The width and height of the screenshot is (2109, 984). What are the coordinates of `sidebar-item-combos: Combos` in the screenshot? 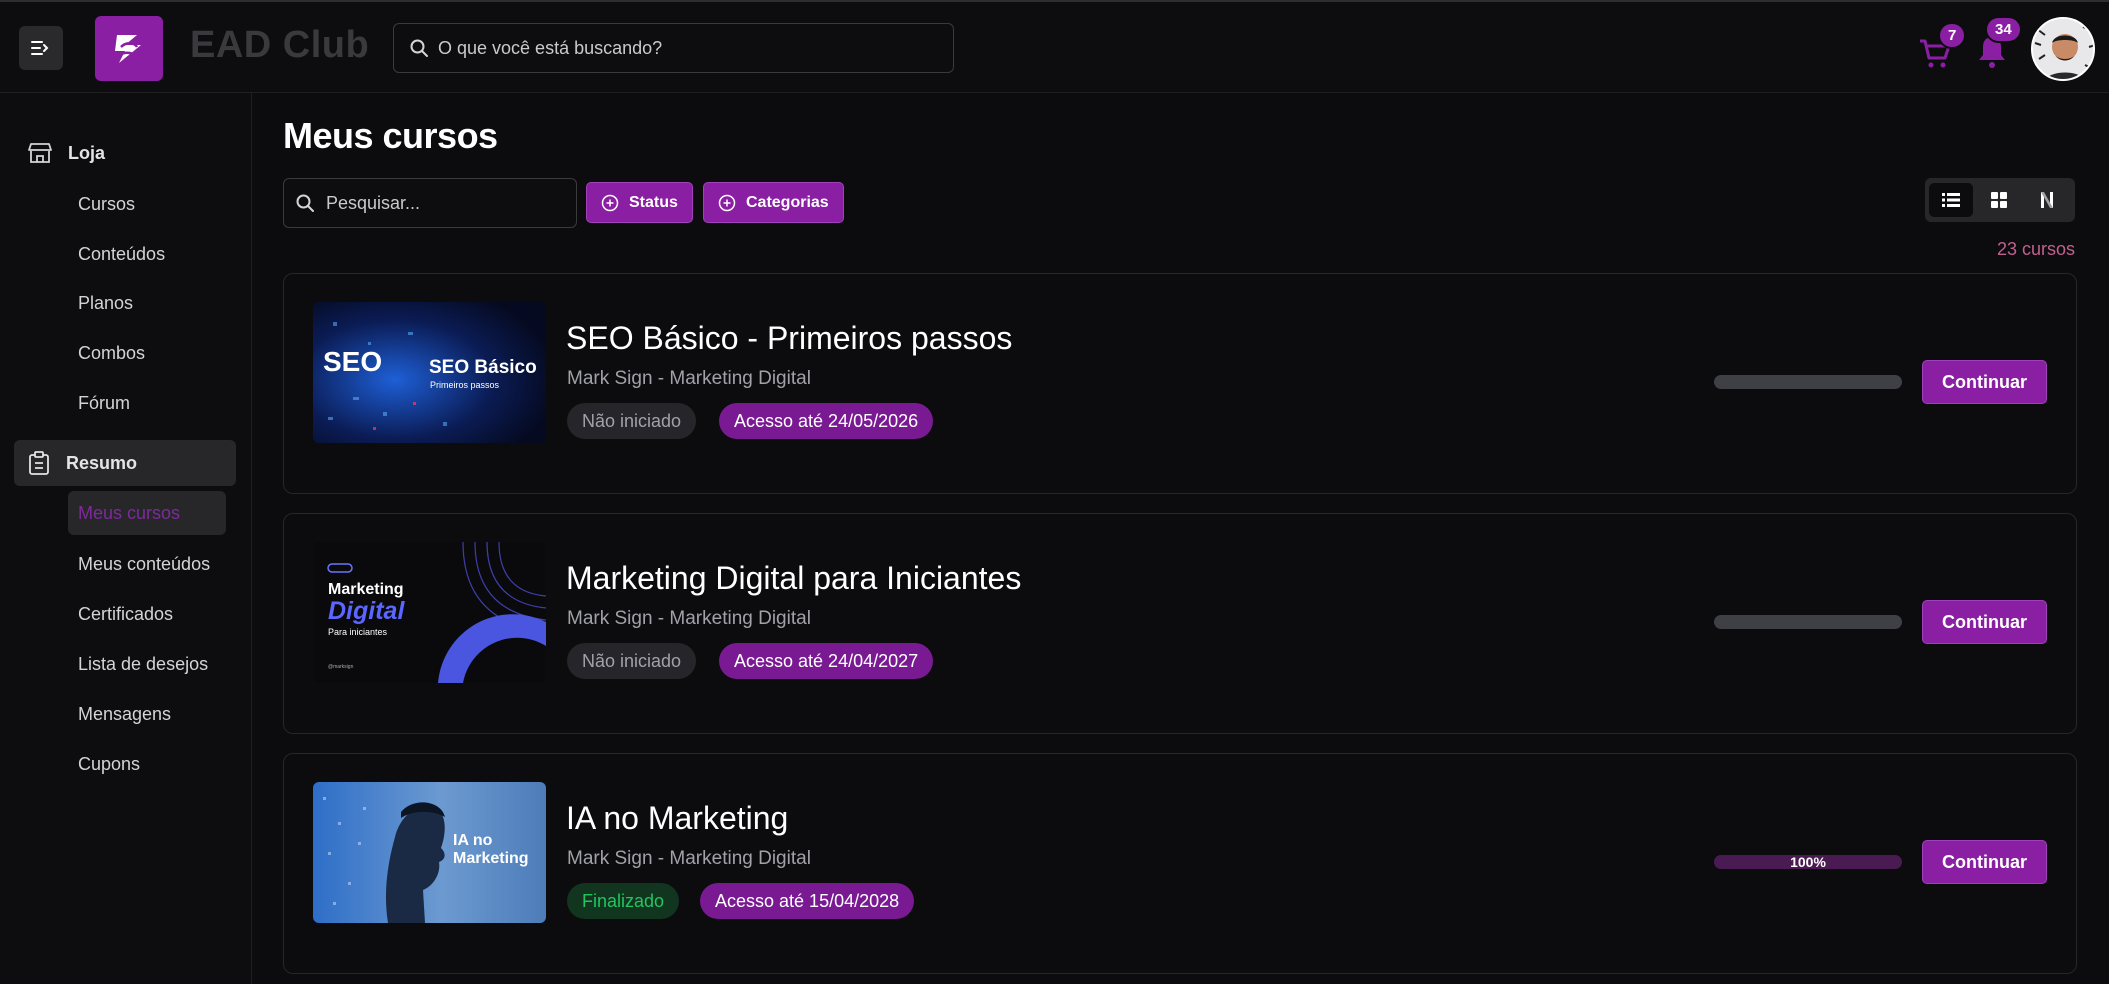 It's located at (147, 353).